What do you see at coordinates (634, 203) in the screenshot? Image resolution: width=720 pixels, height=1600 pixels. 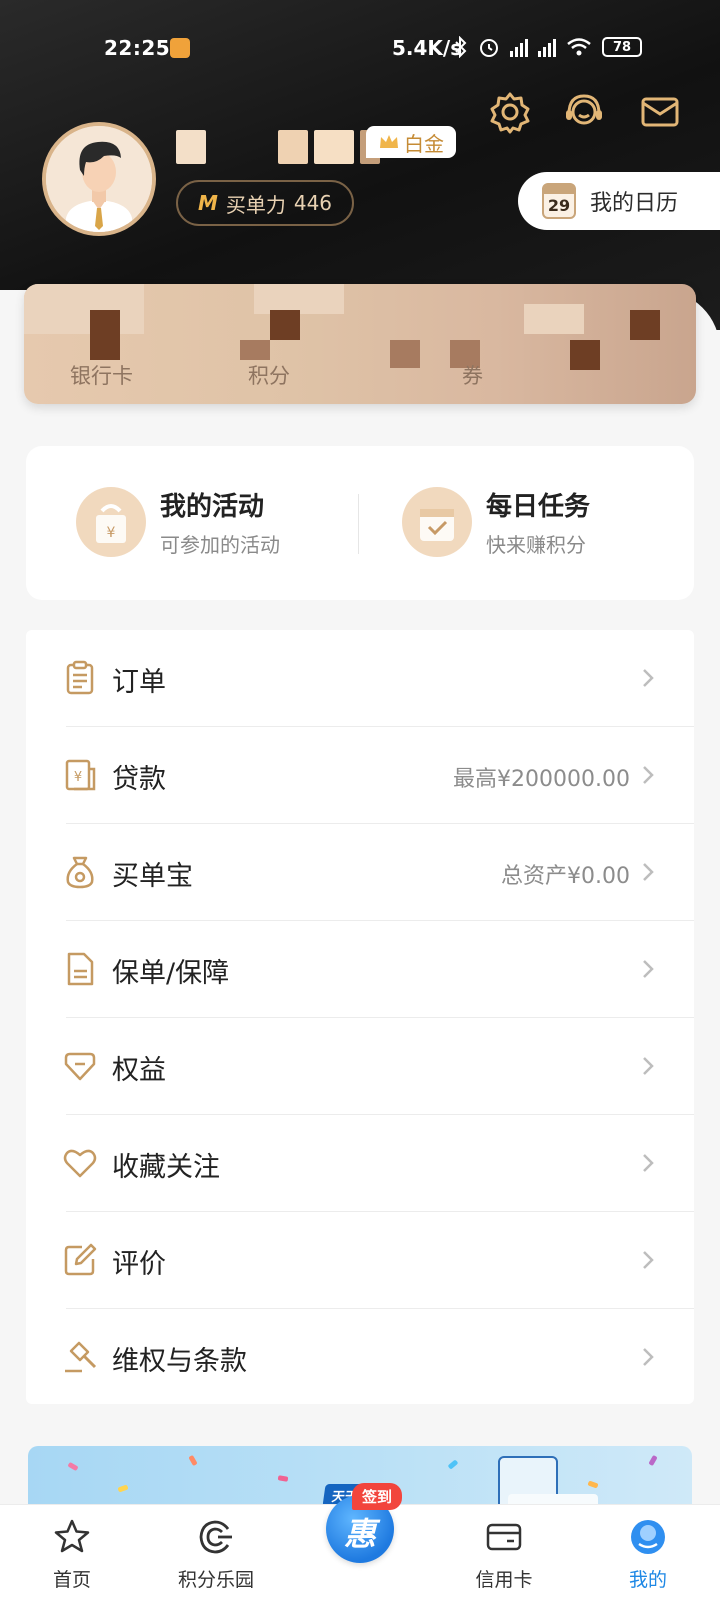 I see `my-calendar-label: 我的日历` at bounding box center [634, 203].